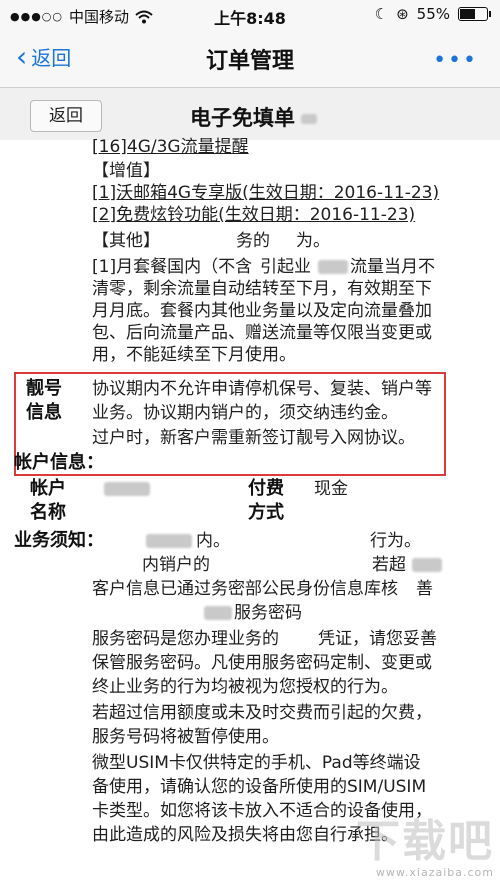 The width and height of the screenshot is (500, 887). What do you see at coordinates (48, 488) in the screenshot?
I see `account-label: 帐户` at bounding box center [48, 488].